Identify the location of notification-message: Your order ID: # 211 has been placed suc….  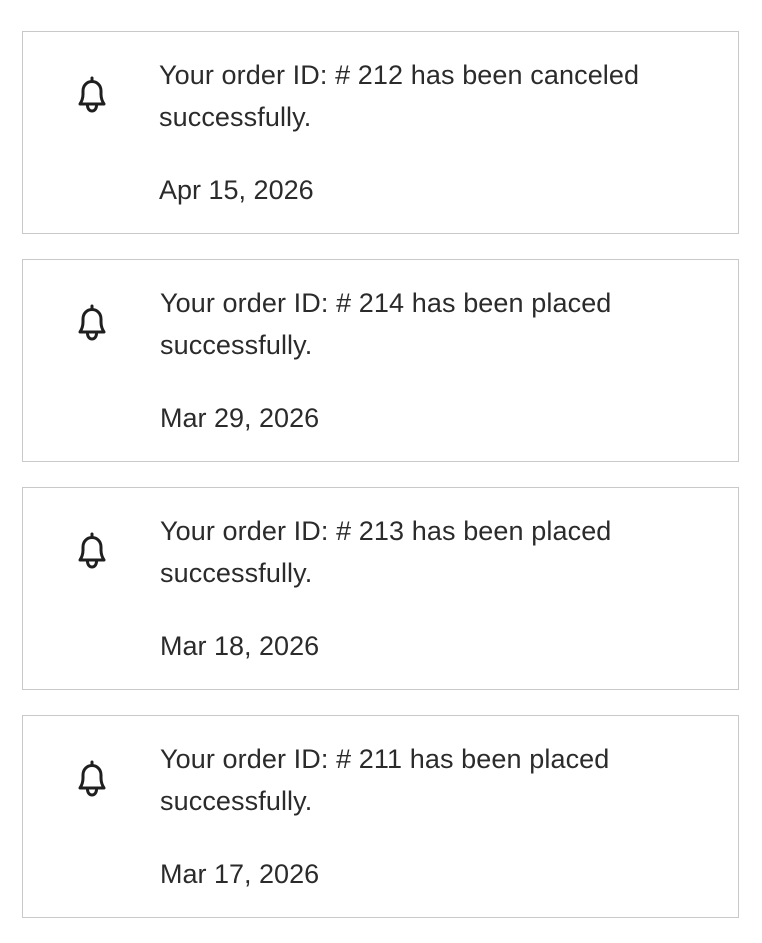
(385, 780).